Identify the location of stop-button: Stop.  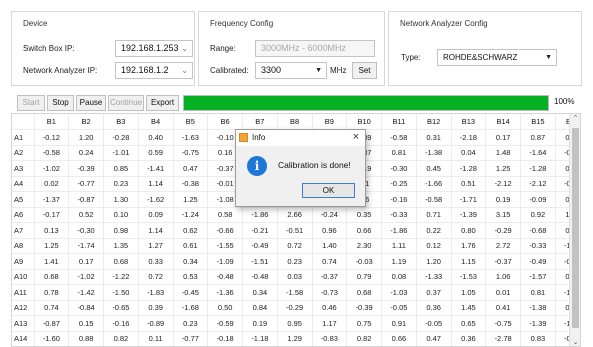
(60, 103).